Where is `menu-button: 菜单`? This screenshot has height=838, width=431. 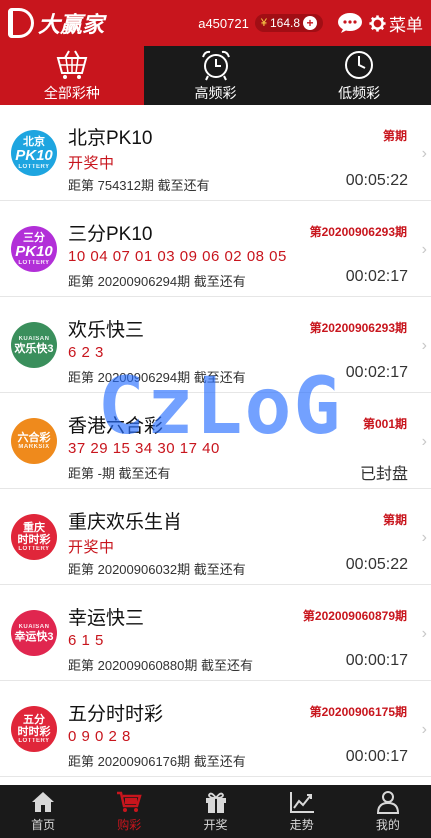 menu-button: 菜单 is located at coordinates (396, 23).